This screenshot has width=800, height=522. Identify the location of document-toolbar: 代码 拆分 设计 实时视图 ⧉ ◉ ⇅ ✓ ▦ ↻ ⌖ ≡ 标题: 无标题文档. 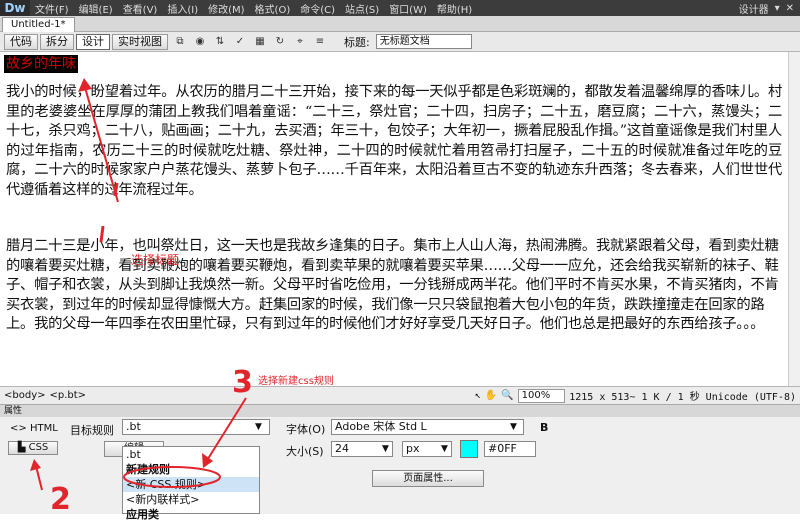
(400, 42).